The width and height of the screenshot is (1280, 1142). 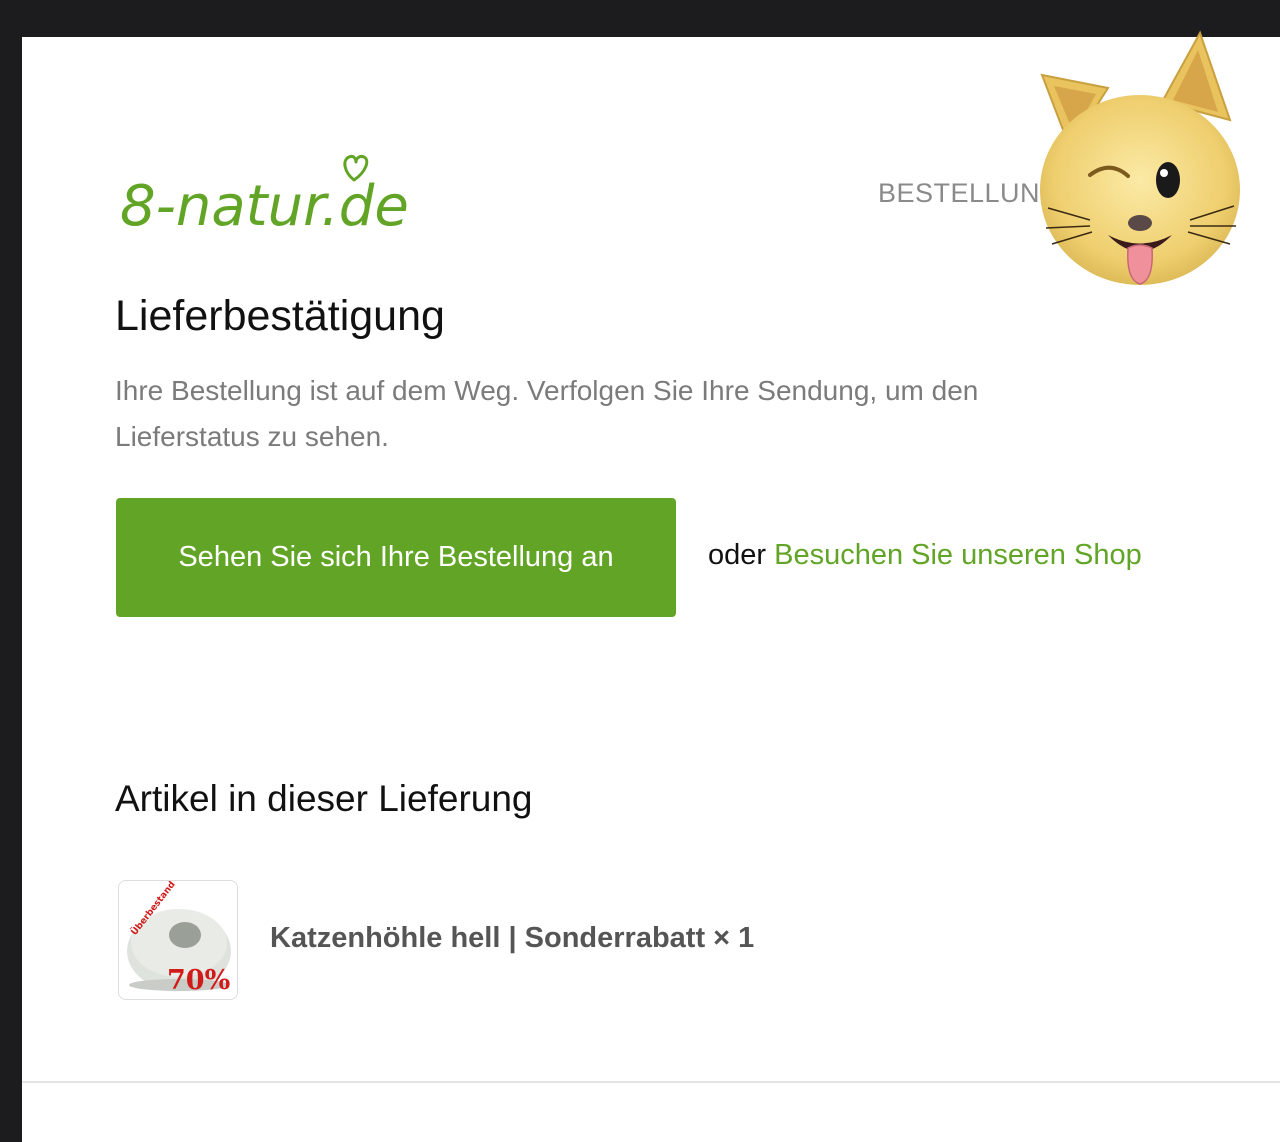 I want to click on view-order-button-label: Sehen Sie sich Ihre Bestellung an, so click(x=396, y=557).